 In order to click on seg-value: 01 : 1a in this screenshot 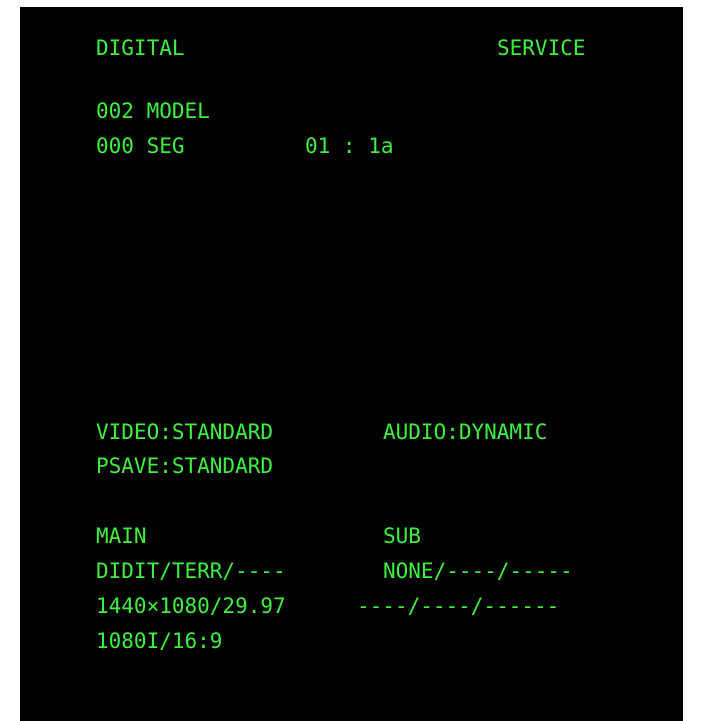, I will do `click(349, 146)`.